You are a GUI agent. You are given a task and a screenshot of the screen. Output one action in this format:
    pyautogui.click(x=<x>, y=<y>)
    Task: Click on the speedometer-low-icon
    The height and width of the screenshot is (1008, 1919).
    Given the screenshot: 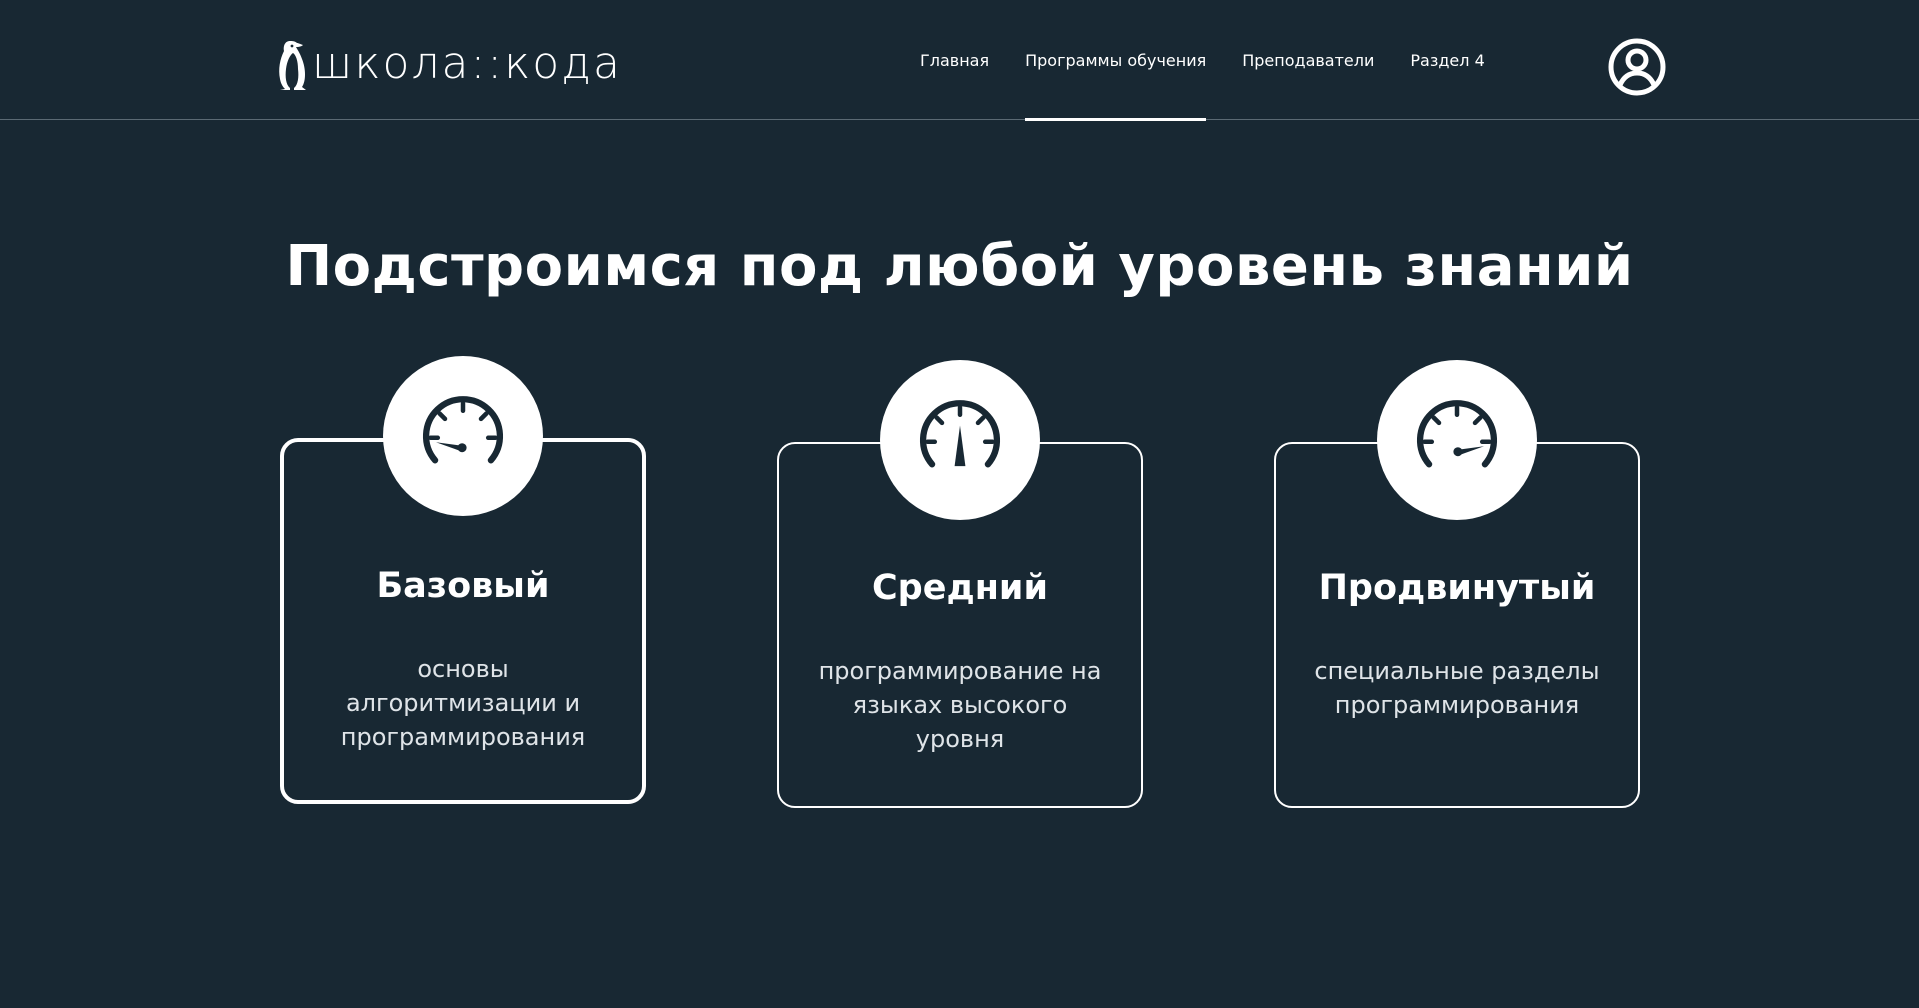 What is the action you would take?
    pyautogui.click(x=463, y=430)
    